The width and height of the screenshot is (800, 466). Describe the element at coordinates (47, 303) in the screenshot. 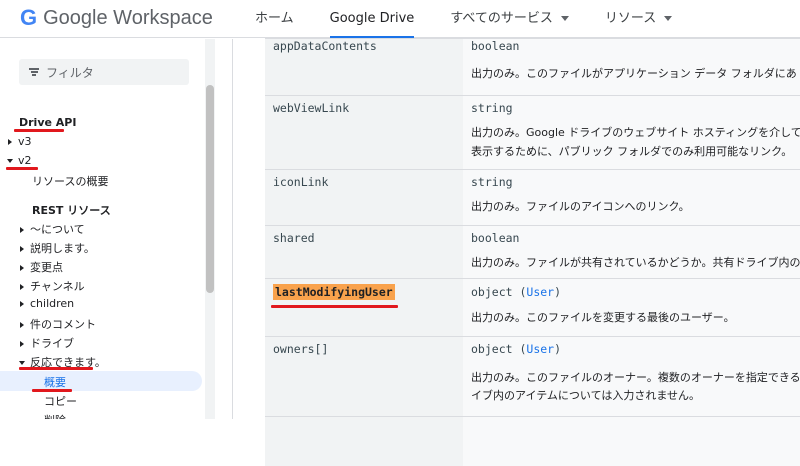

I see `sidebar-item-children: children` at that location.